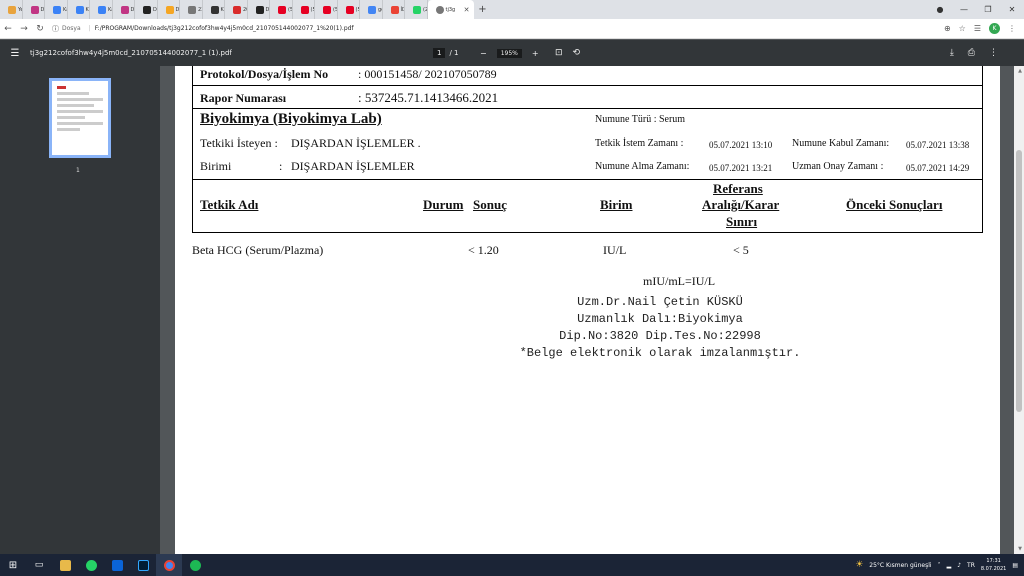  Describe the element at coordinates (949, 565) in the screenshot. I see `tray-network-icon: ▂` at that location.